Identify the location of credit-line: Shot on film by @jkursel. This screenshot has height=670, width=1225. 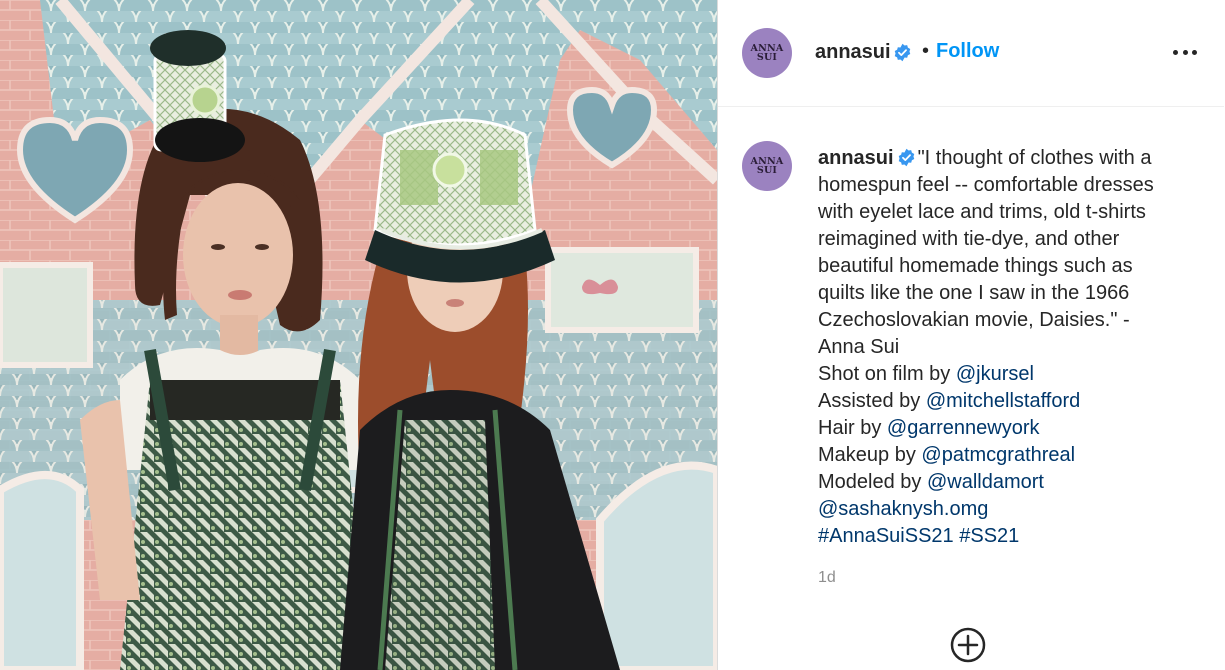
(1013, 374).